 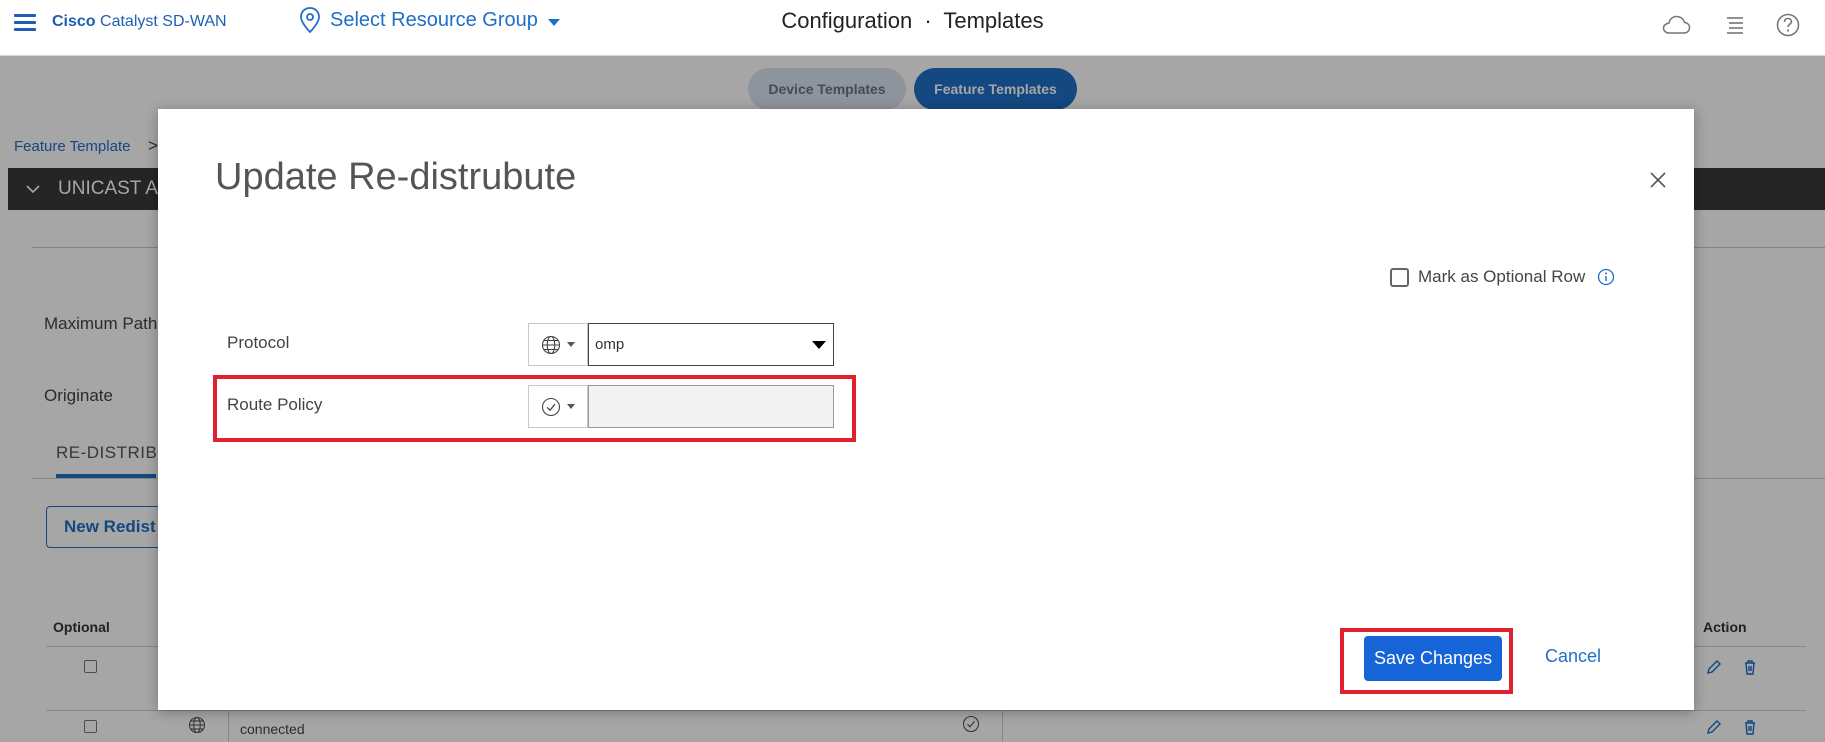 I want to click on protocol-label: Protocol, so click(x=258, y=342).